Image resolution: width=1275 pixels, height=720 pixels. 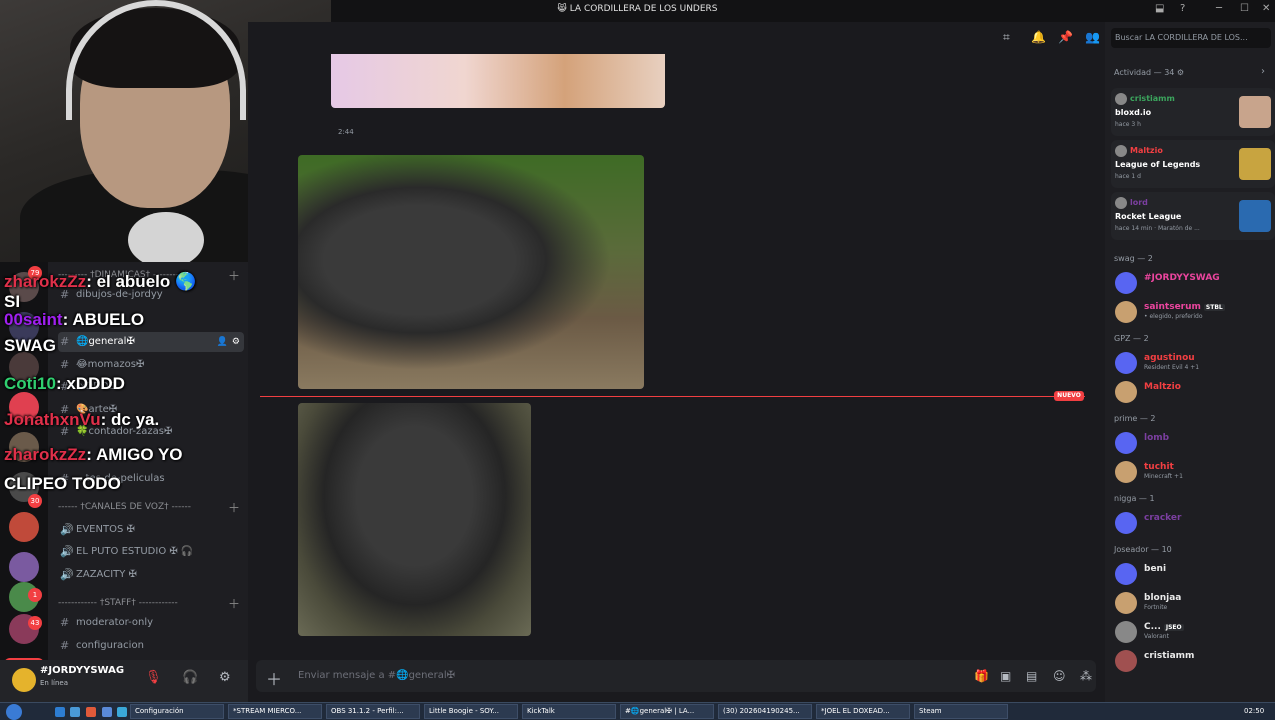 I want to click on message-image, so click(x=498, y=81).